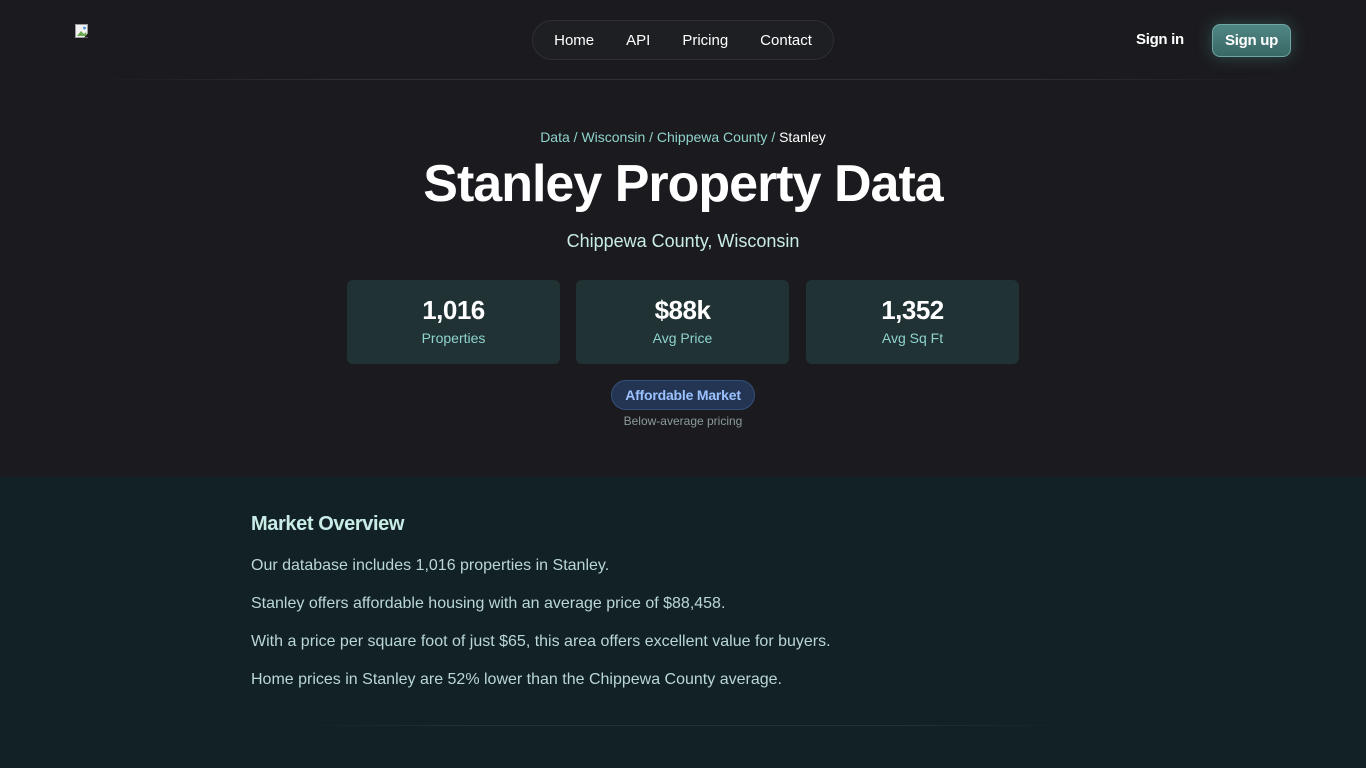 The height and width of the screenshot is (768, 1366). What do you see at coordinates (574, 40) in the screenshot?
I see `nav-home-link: Home` at bounding box center [574, 40].